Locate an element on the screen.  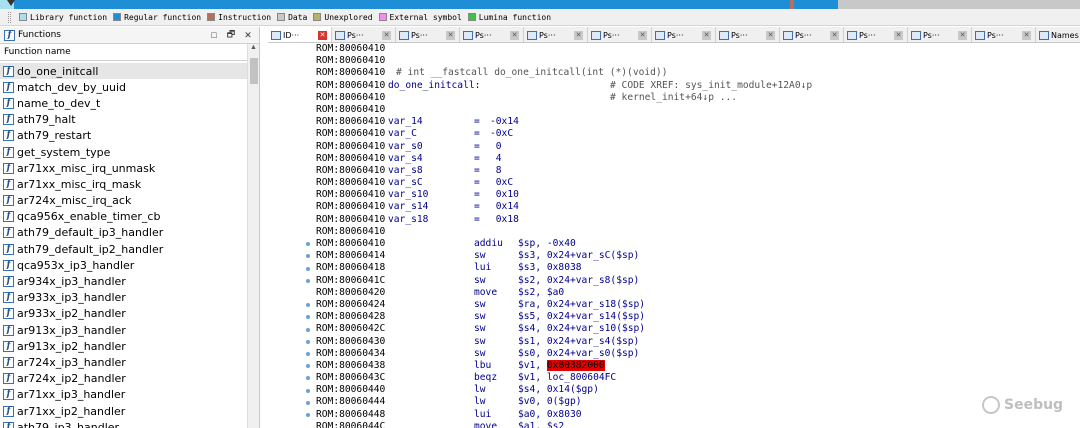
maximize-icon: □ is located at coordinates (214, 35).